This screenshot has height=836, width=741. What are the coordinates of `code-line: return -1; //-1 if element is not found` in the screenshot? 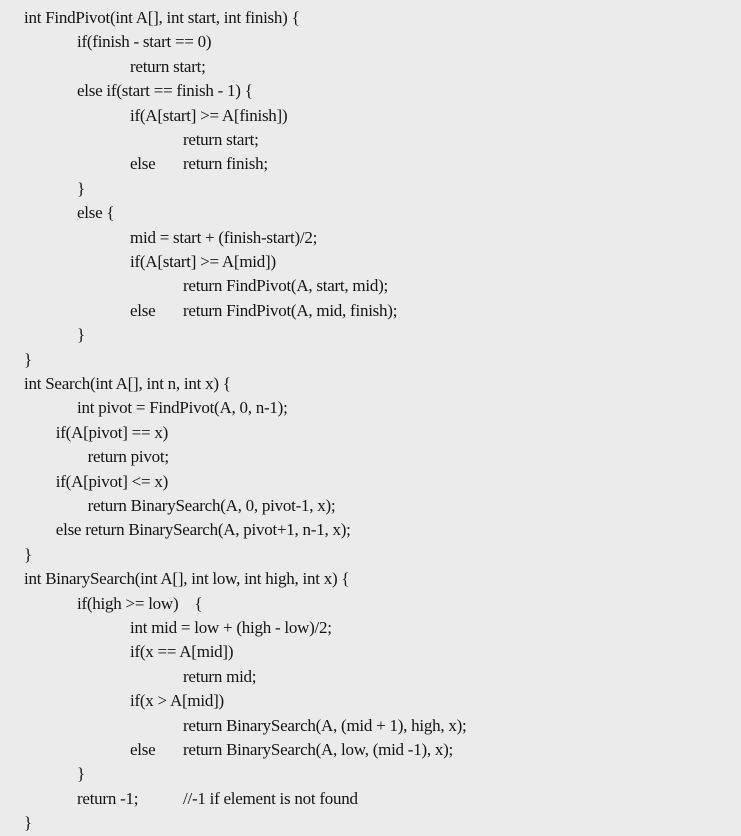 It's located at (370, 799).